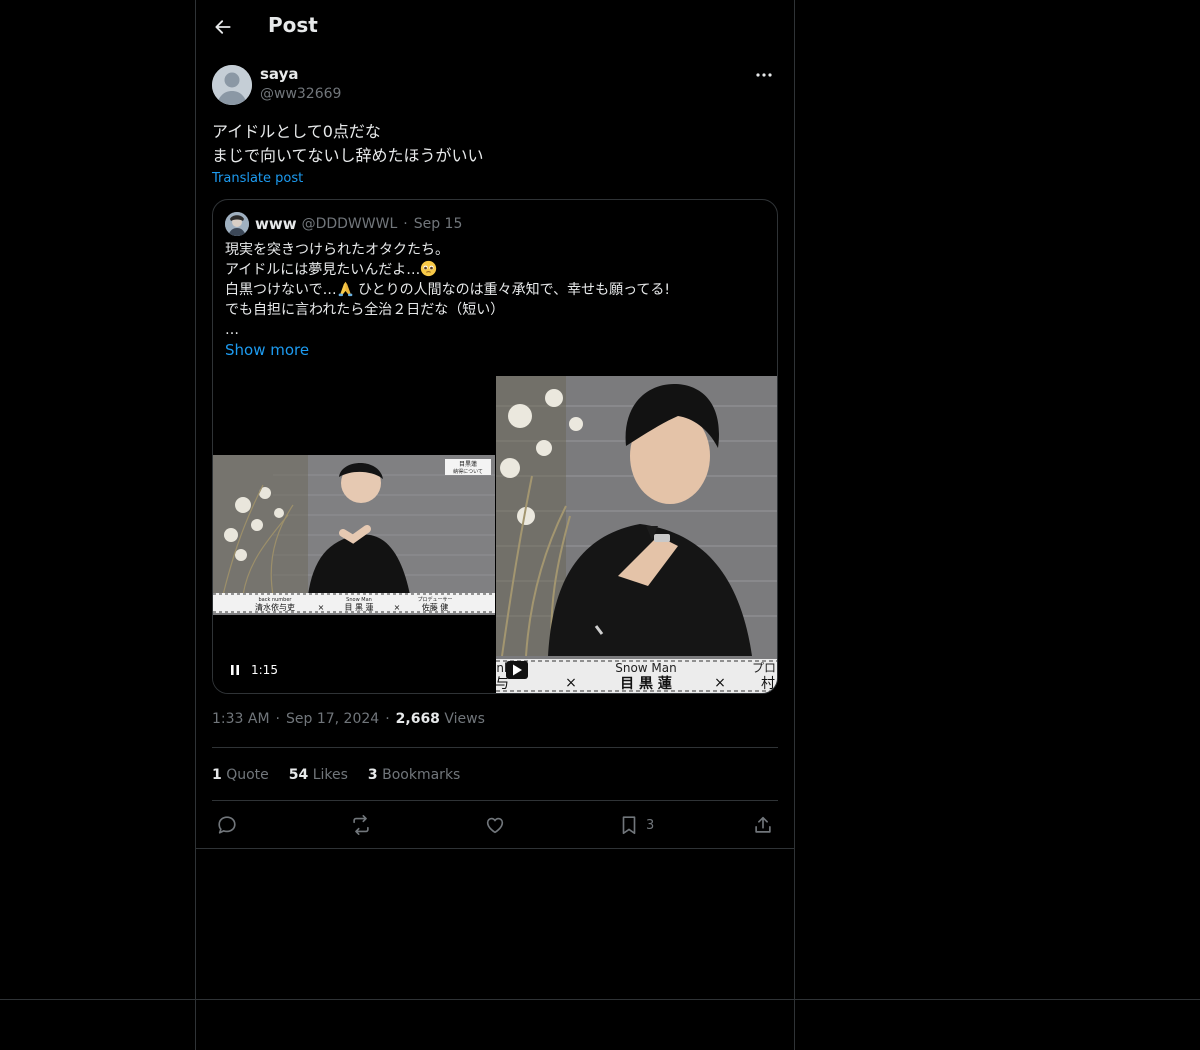  I want to click on video-names-1: 清水依与吏, so click(275, 607).